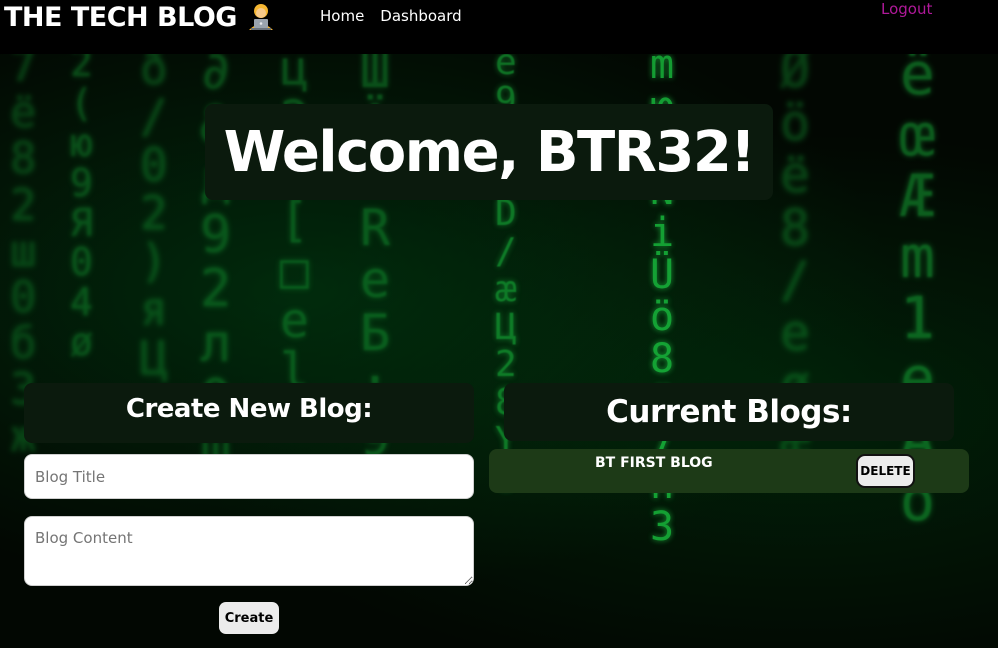  I want to click on main-nav: Home Dashboard, so click(391, 16).